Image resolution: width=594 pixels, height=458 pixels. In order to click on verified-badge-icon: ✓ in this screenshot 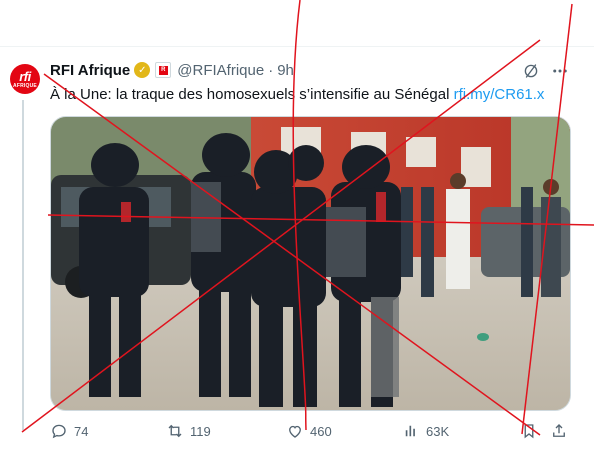, I will do `click(142, 70)`.